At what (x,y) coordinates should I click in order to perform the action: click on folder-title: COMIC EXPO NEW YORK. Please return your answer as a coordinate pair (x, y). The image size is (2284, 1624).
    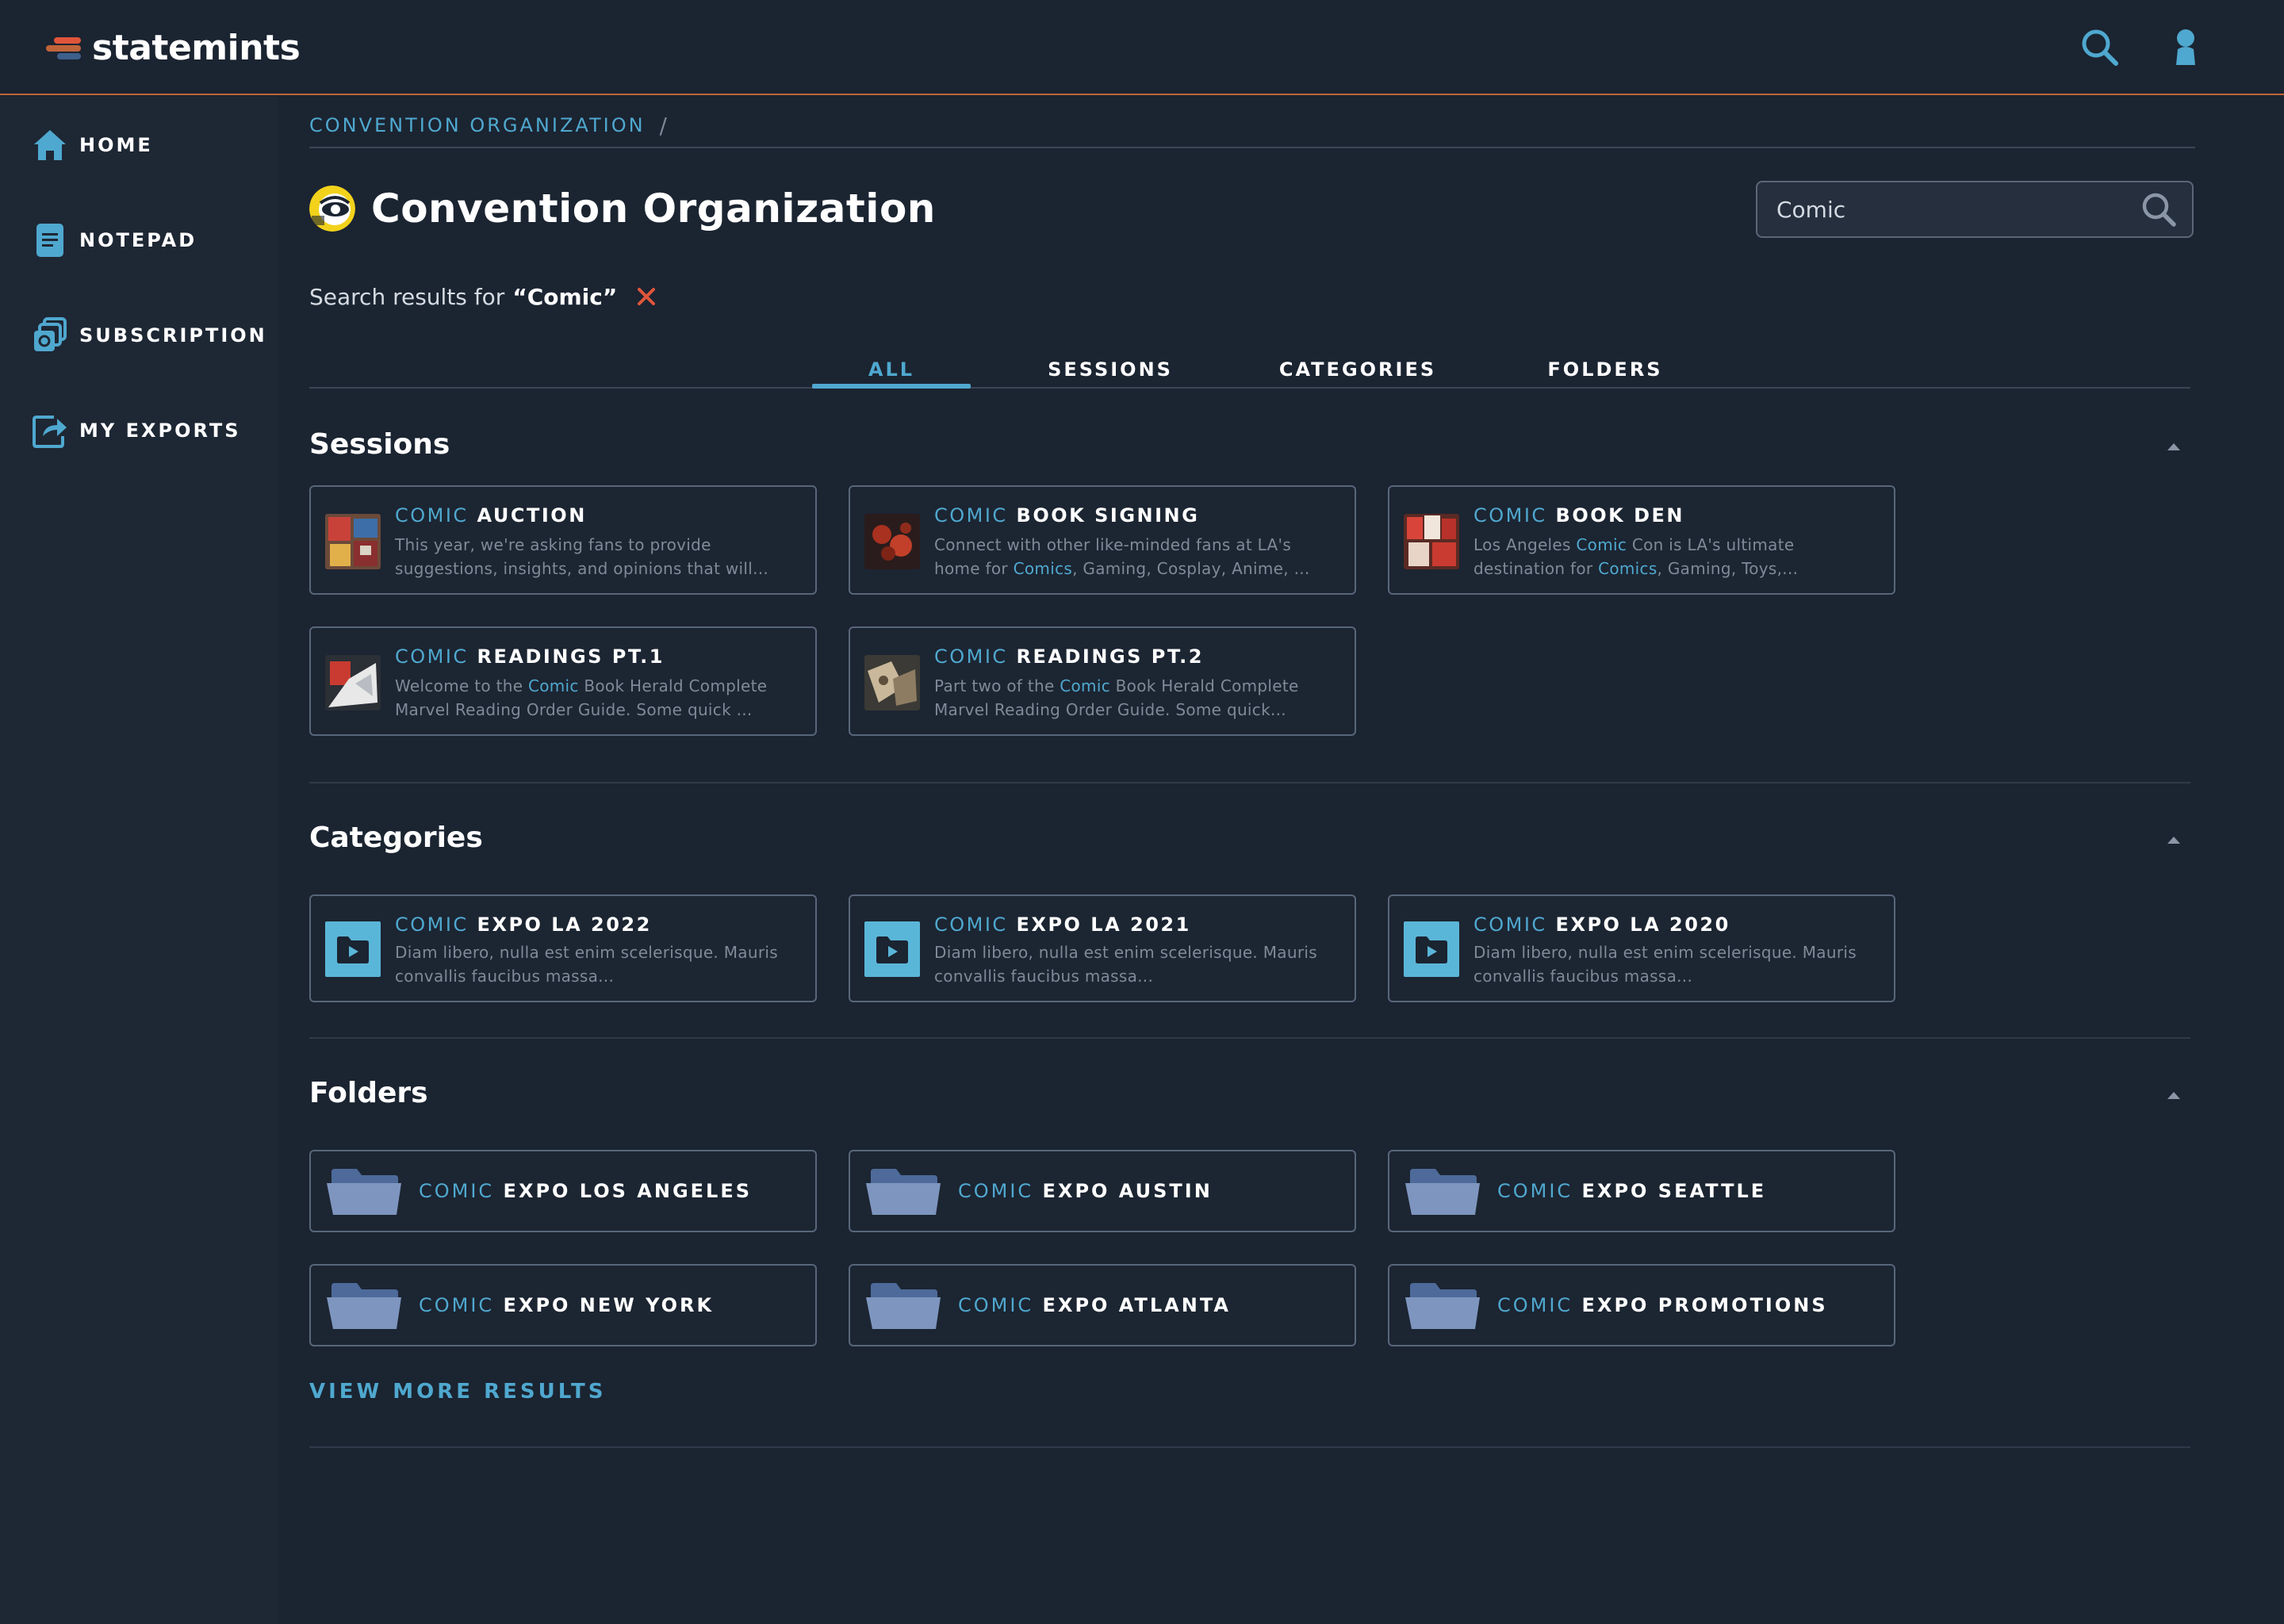
    Looking at the image, I should click on (567, 1305).